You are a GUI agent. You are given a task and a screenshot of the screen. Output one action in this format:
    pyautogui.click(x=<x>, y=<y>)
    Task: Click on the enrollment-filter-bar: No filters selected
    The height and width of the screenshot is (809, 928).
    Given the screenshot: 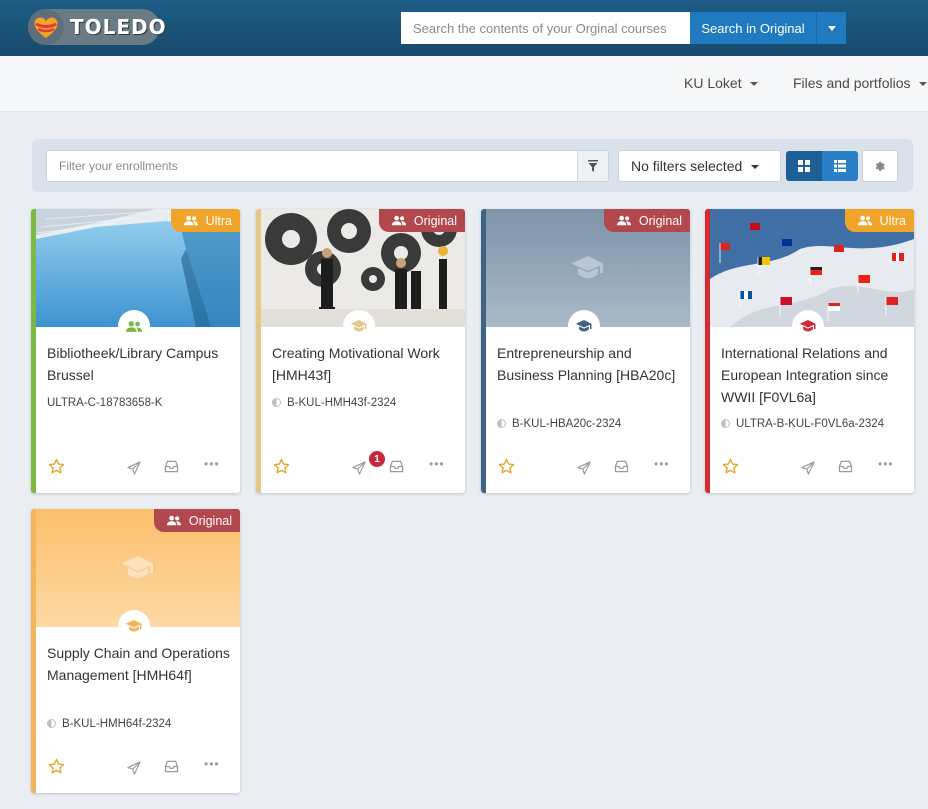 What is the action you would take?
    pyautogui.click(x=472, y=165)
    